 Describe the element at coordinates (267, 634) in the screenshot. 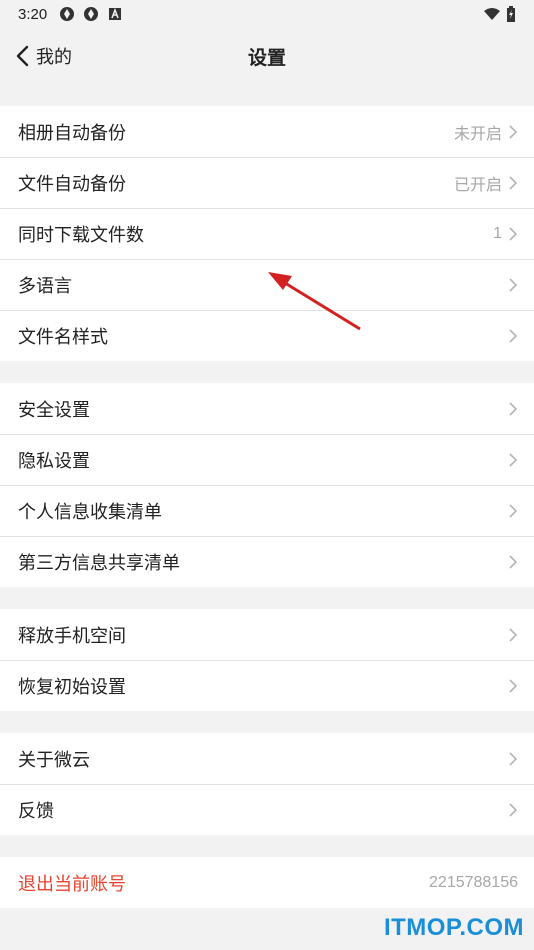

I see `row-free-up-space: 释放手机空间` at that location.